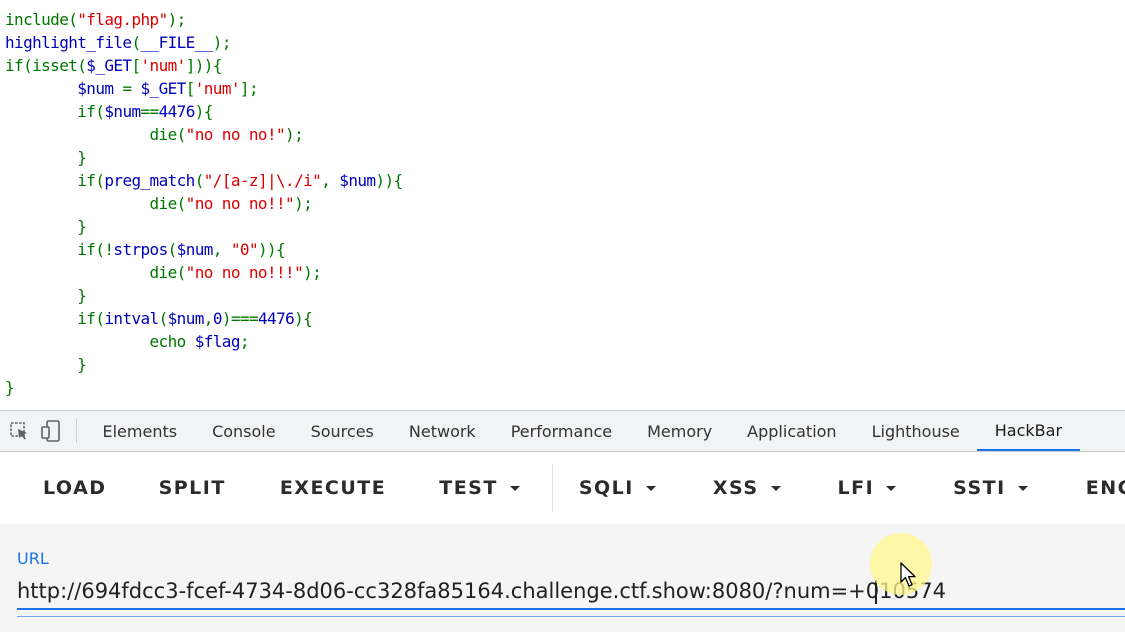 Image resolution: width=1125 pixels, height=632 pixels. I want to click on code-line: $num = $_GET['num'];, so click(204, 88).